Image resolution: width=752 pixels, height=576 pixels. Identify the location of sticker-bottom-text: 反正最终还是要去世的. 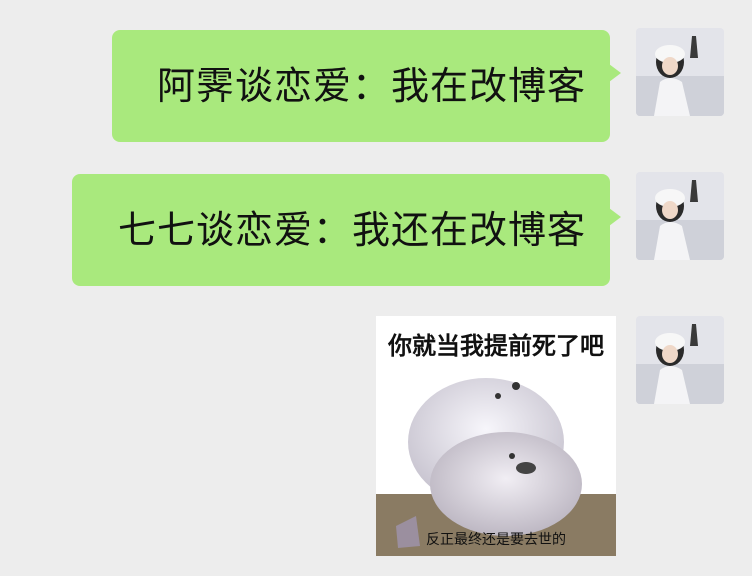
(496, 540).